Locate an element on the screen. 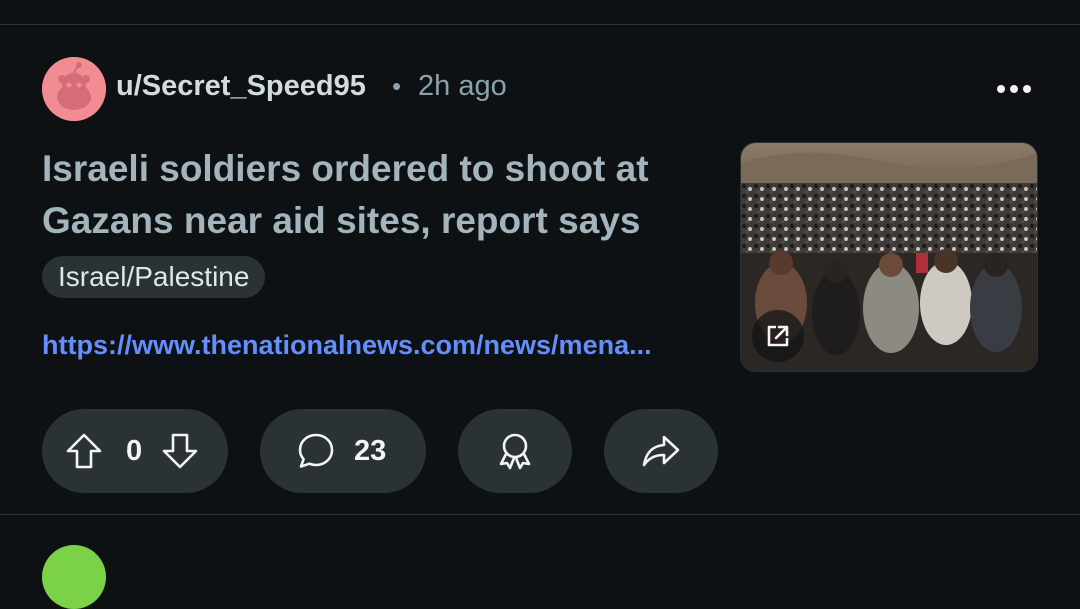 This screenshot has width=1080, height=609. more-options-button is located at coordinates (1014, 89).